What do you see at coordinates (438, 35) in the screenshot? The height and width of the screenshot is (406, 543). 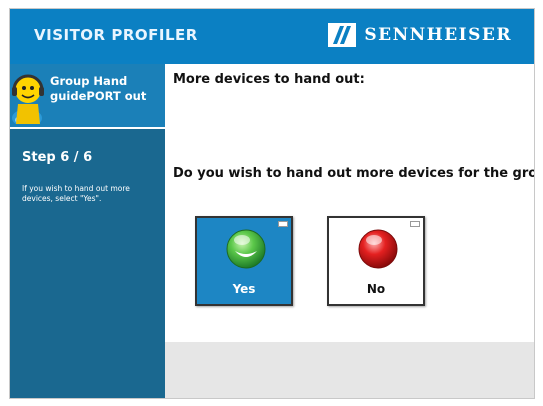 I see `brand-name: SENNHEISER` at bounding box center [438, 35].